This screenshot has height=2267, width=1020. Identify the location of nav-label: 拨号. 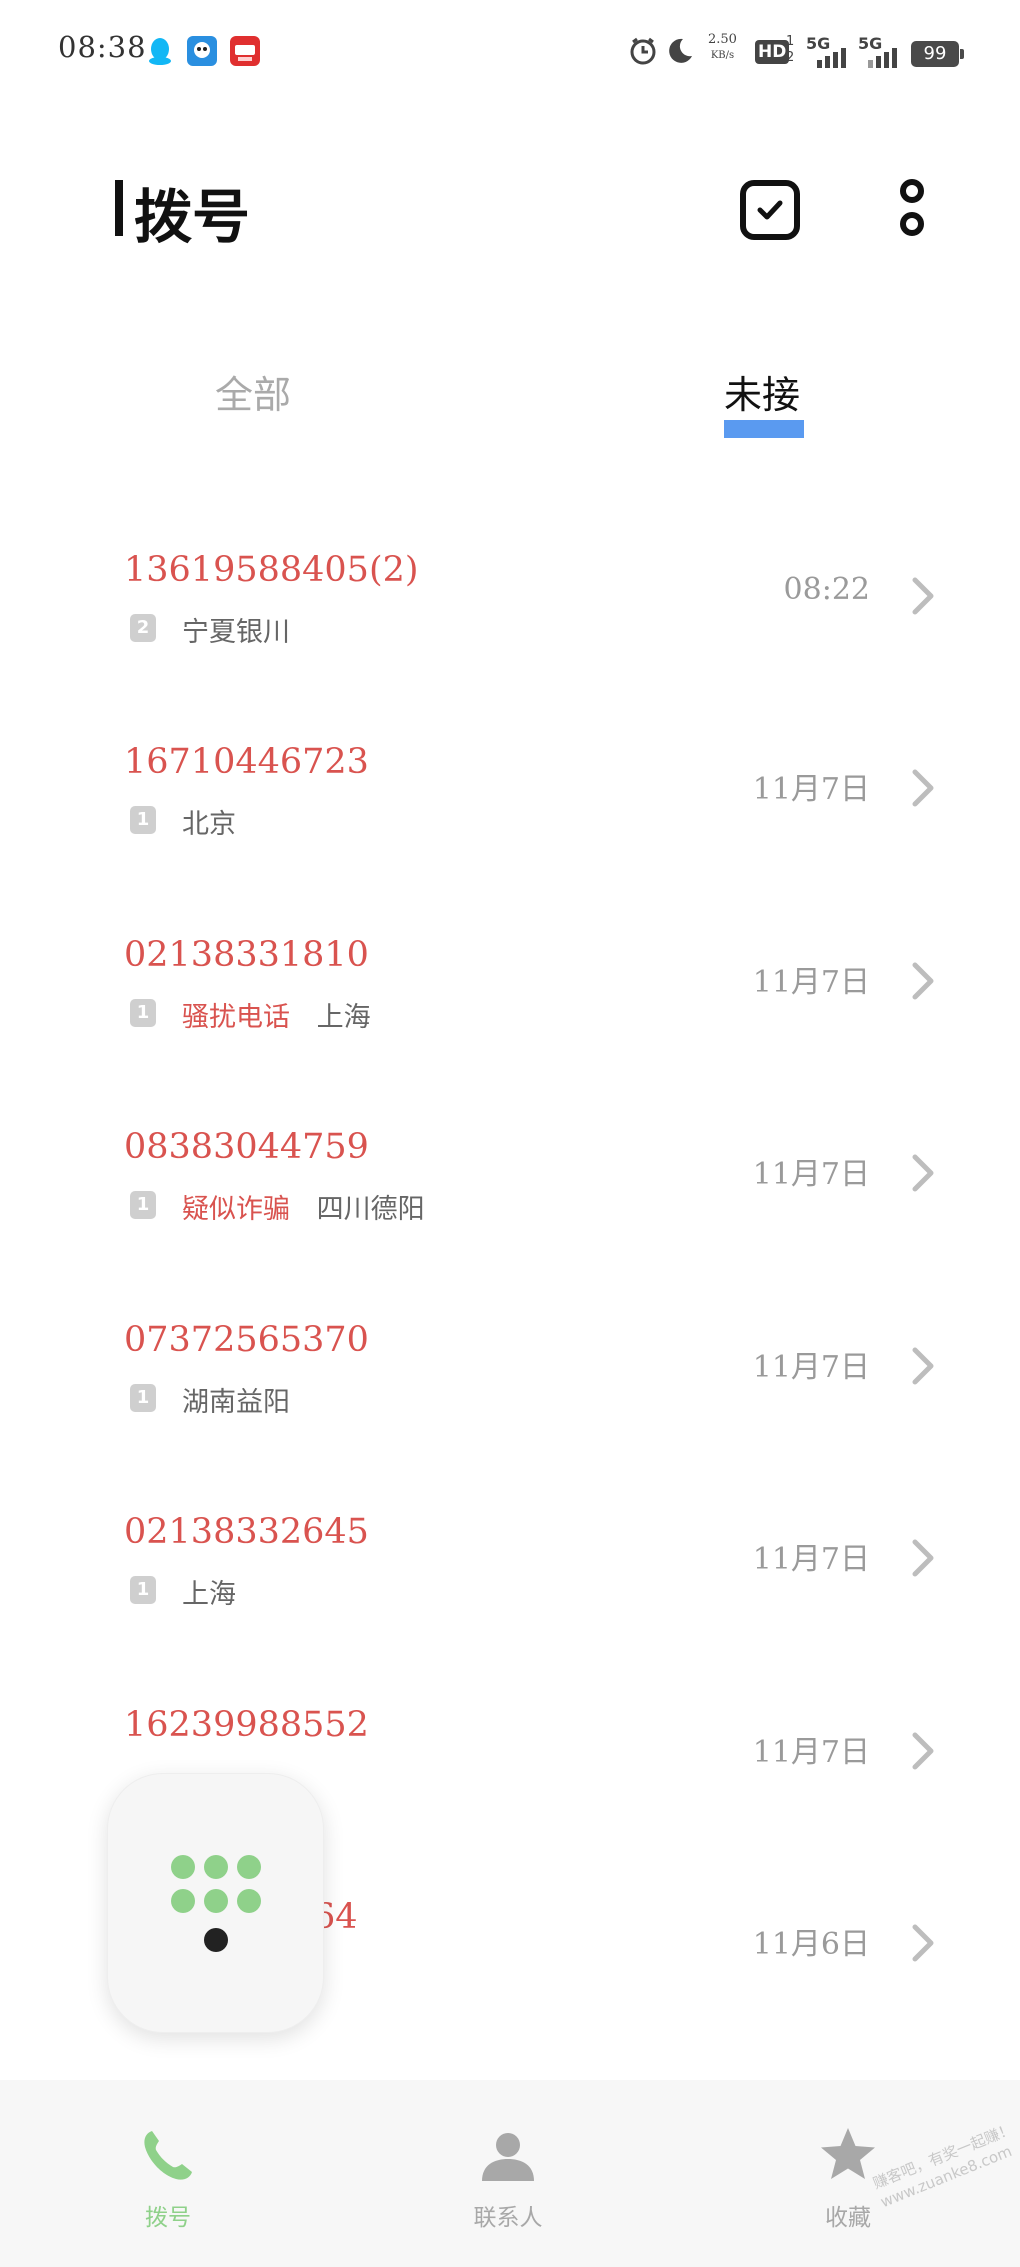
(168, 2218).